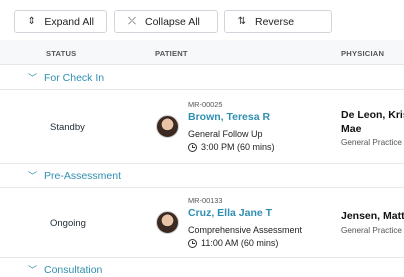 The width and height of the screenshot is (404, 277). Describe the element at coordinates (240, 243) in the screenshot. I see `appointment-time-text: 11:00 AM (60 mins)` at that location.